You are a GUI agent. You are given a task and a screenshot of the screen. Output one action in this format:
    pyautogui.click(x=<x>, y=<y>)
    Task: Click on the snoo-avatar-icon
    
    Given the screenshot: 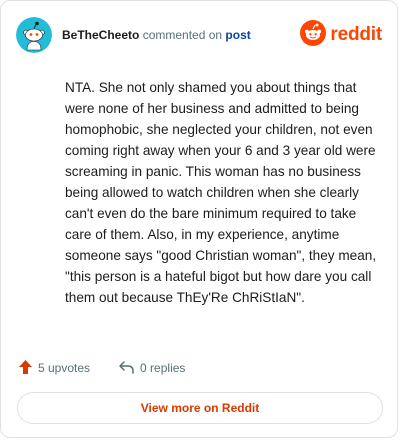 What is the action you would take?
    pyautogui.click(x=34, y=35)
    